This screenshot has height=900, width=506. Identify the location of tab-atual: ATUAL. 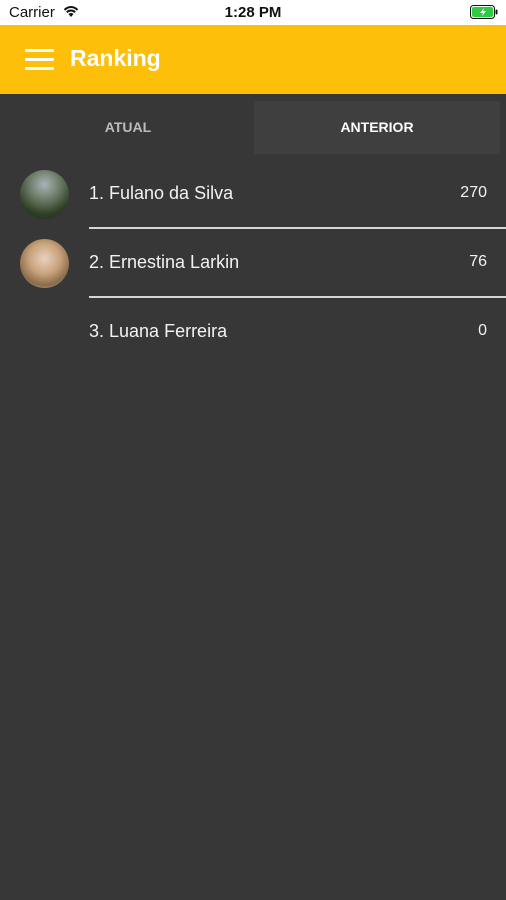
(128, 127).